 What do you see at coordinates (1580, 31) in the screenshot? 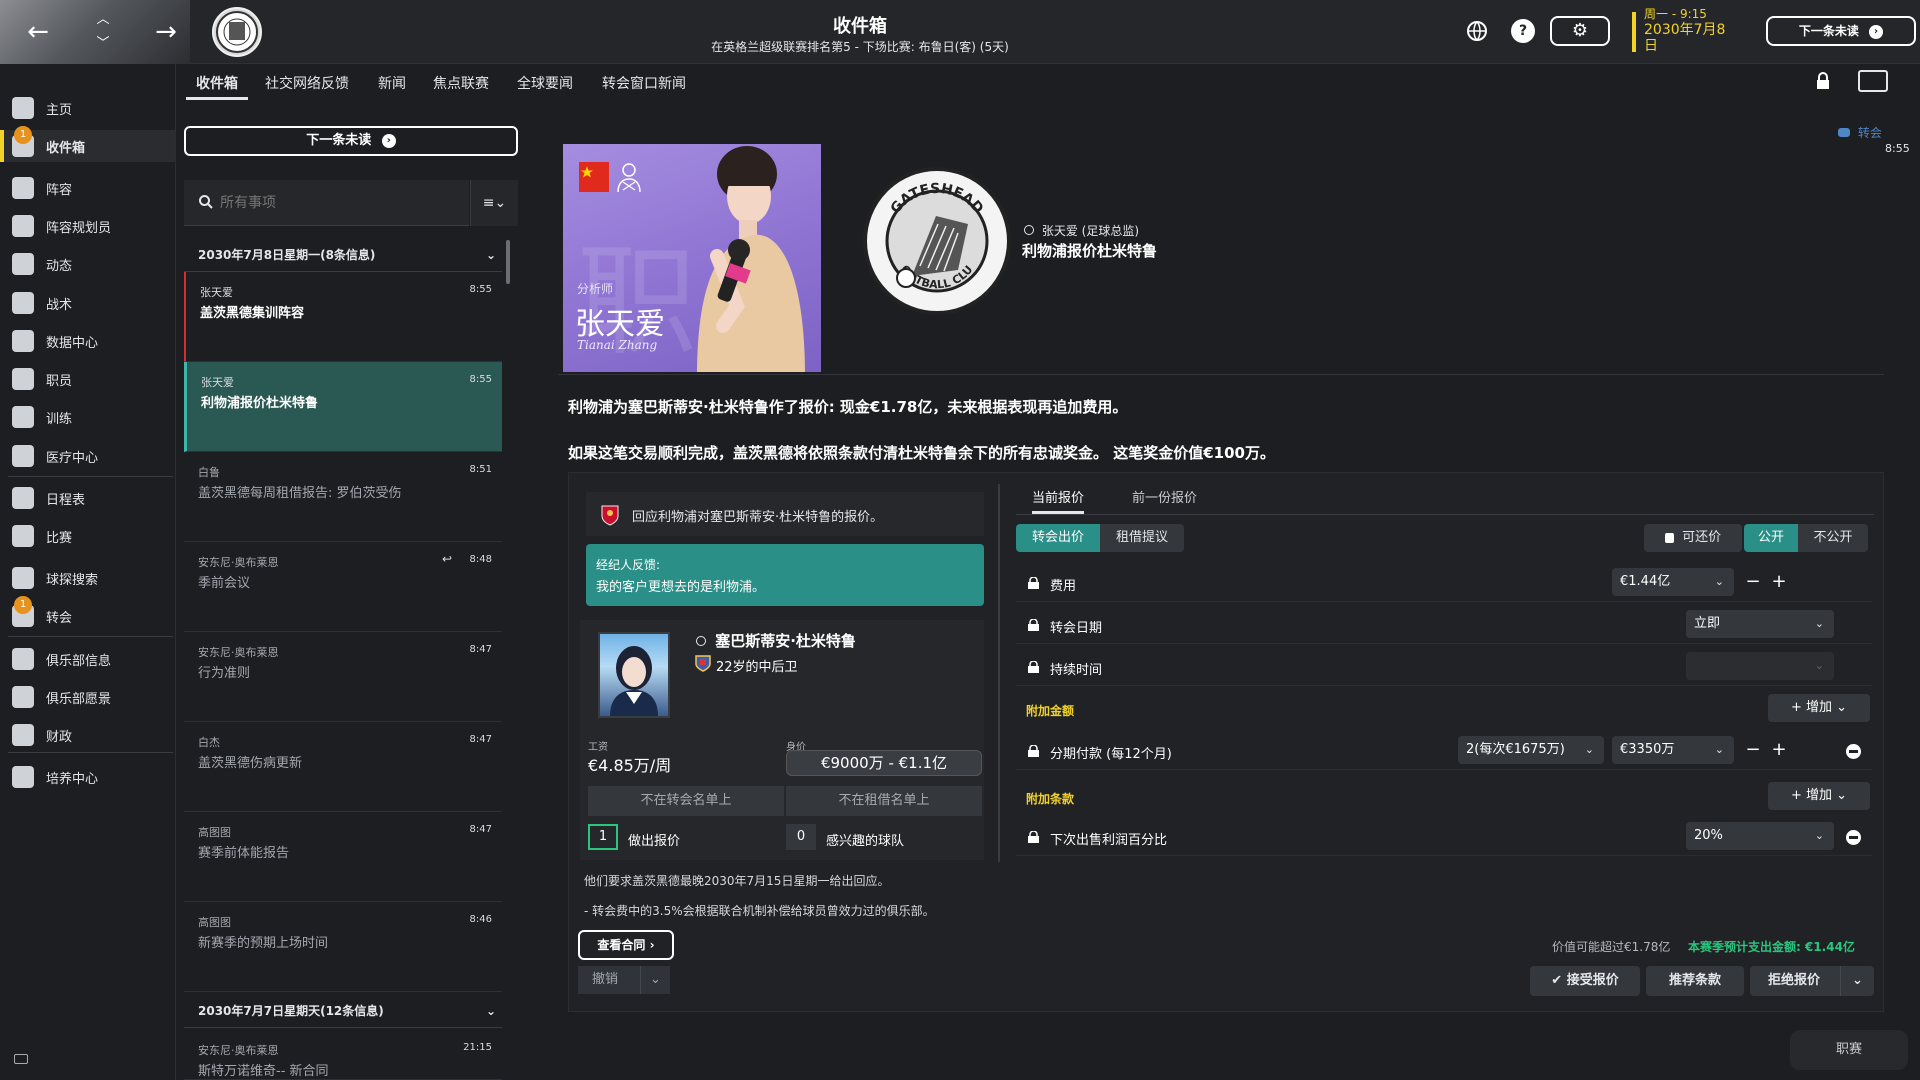
I see `settings-gear-icon: ⚙` at bounding box center [1580, 31].